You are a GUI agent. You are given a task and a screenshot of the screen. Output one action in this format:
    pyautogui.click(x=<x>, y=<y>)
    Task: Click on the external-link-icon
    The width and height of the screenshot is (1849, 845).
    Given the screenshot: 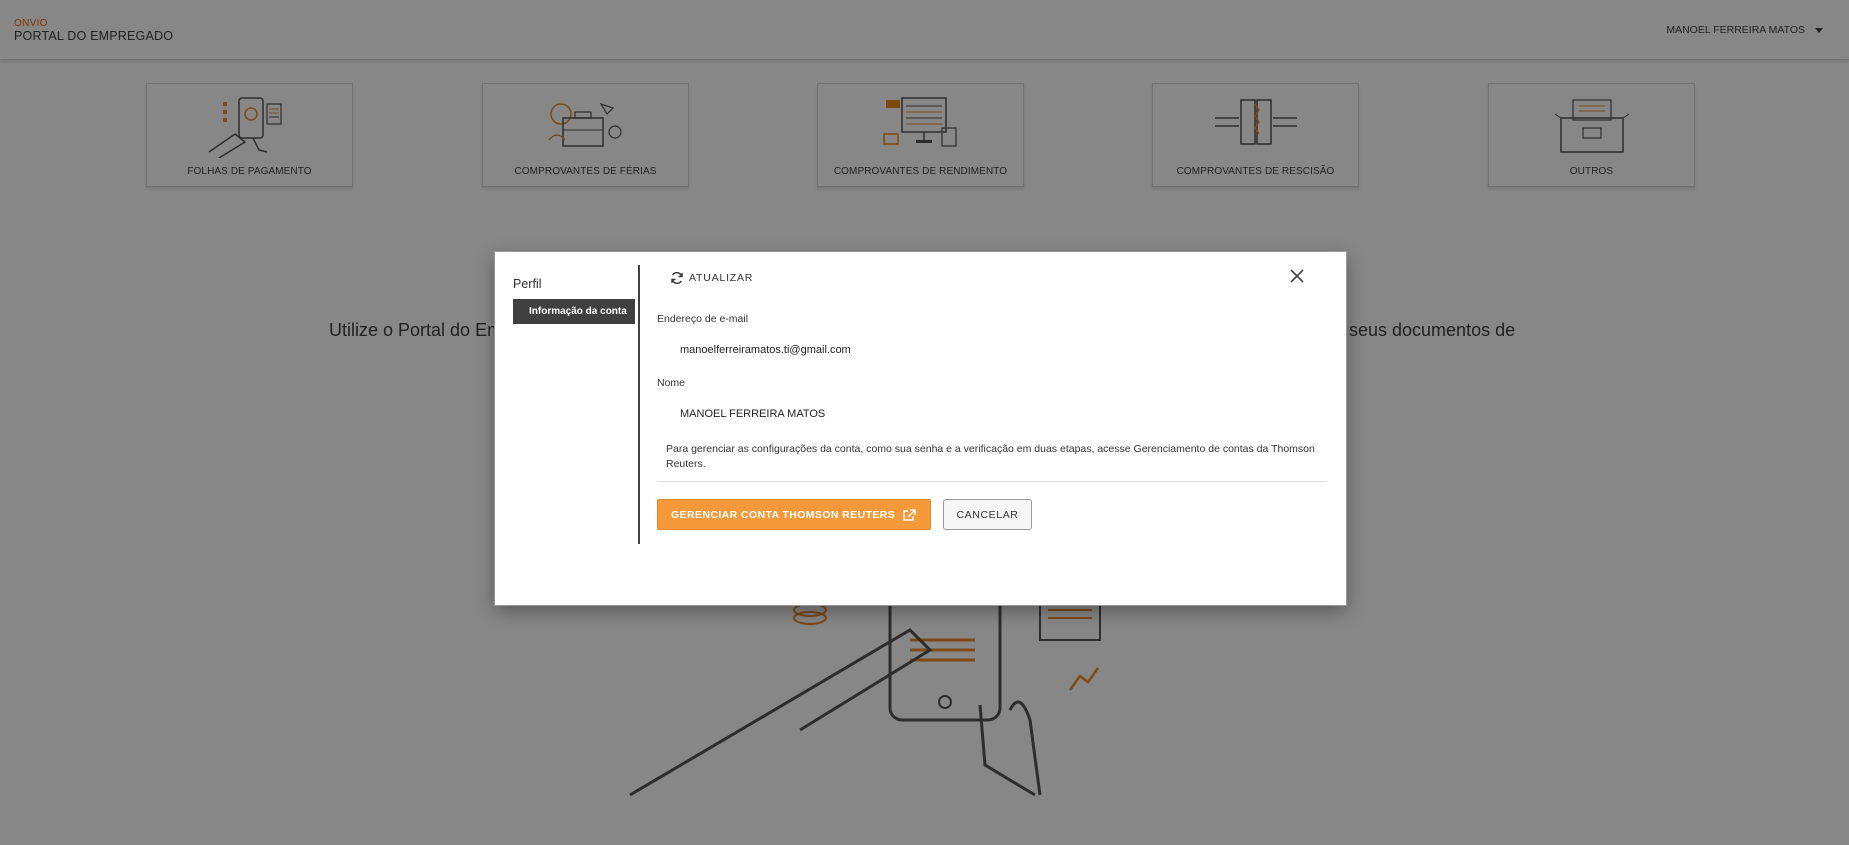 What is the action you would take?
    pyautogui.click(x=909, y=514)
    